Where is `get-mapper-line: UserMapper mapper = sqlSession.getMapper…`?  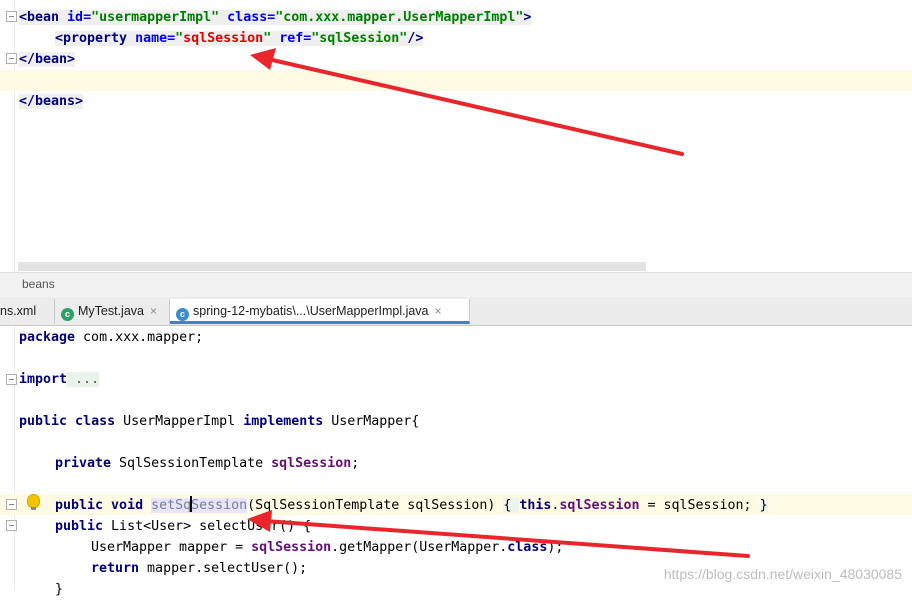 get-mapper-line: UserMapper mapper = sqlSession.getMapper… is located at coordinates (327, 547).